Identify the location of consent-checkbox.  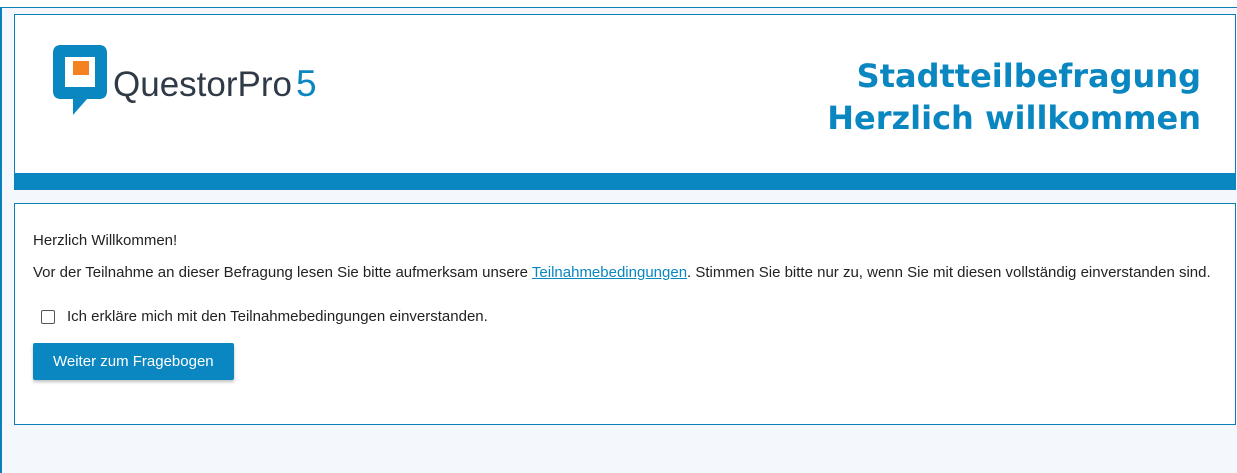
(48, 317).